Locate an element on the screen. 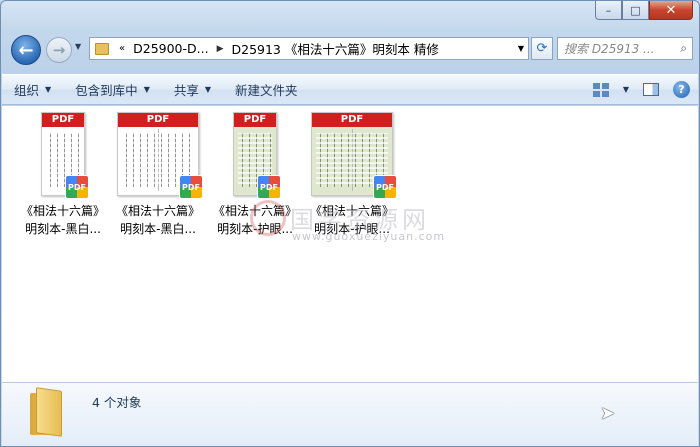  new-folder-label: 新建文件夹 is located at coordinates (266, 90).